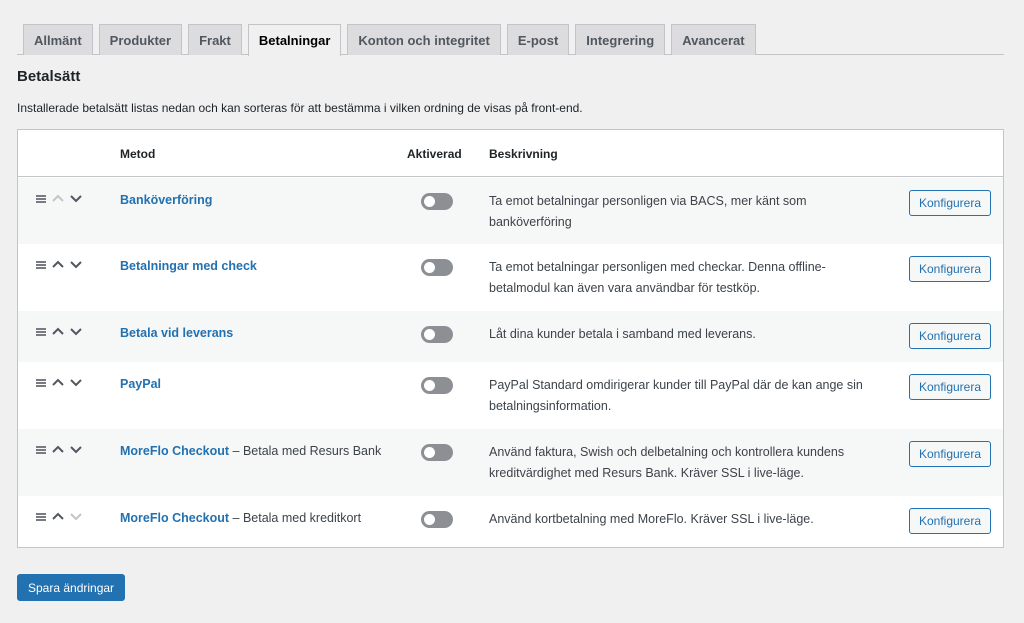 The width and height of the screenshot is (1024, 623). I want to click on method-suffix: – Betala med Resurs Bank, so click(305, 451).